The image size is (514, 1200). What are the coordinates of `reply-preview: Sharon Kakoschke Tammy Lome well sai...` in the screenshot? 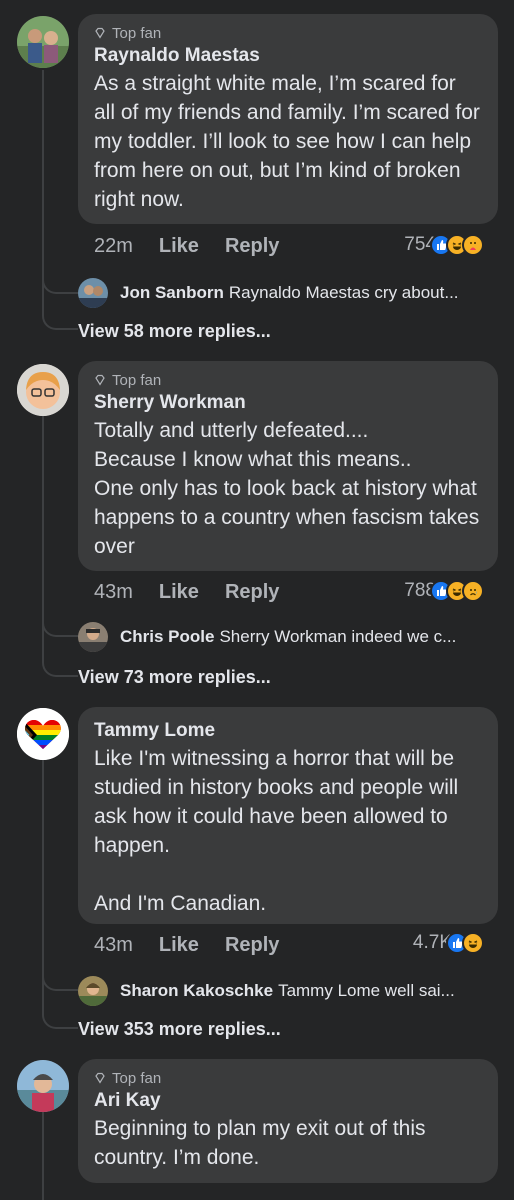 It's located at (266, 991).